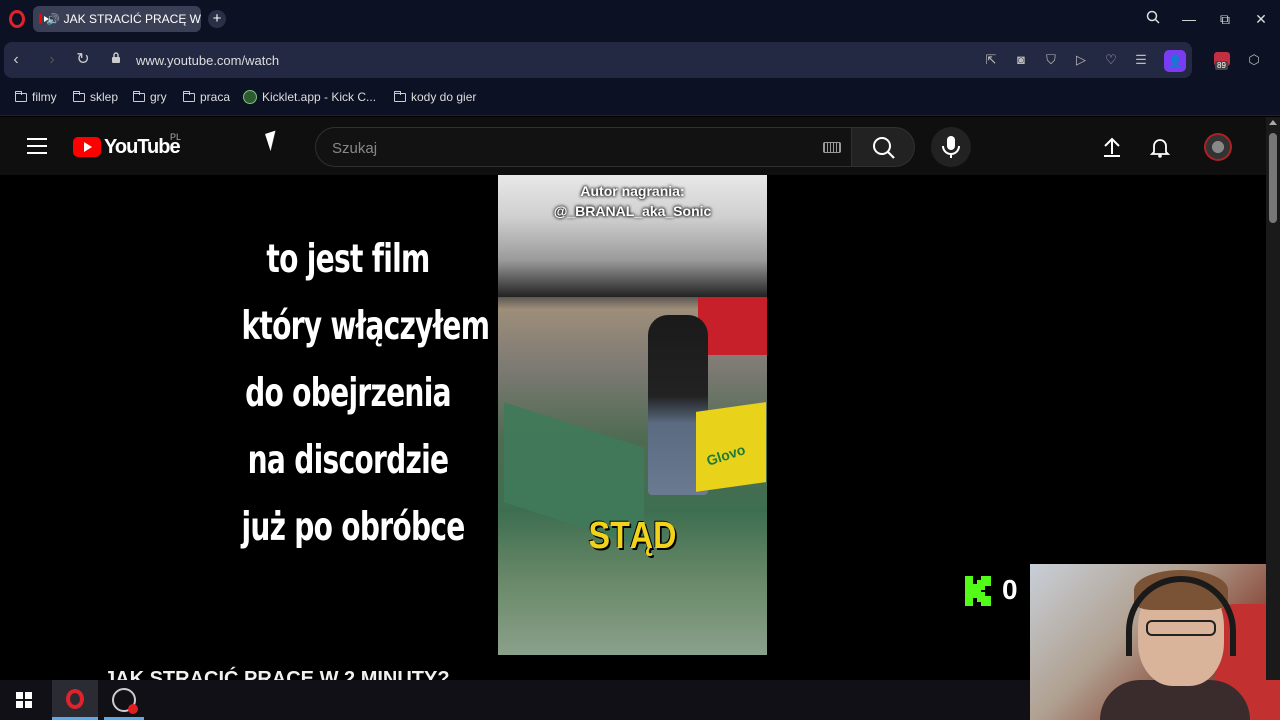  Describe the element at coordinates (832, 147) in the screenshot. I see `keyboard-icon` at that location.